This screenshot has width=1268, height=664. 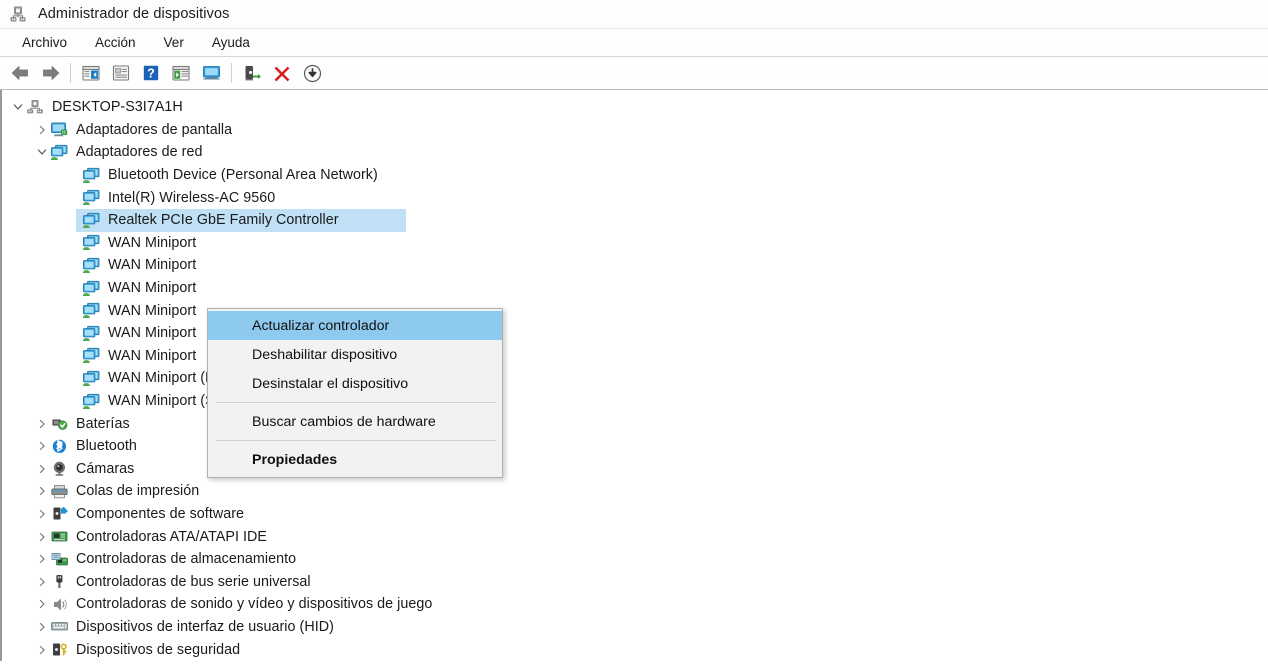 What do you see at coordinates (115, 43) in the screenshot?
I see `menu-accion: Acción` at bounding box center [115, 43].